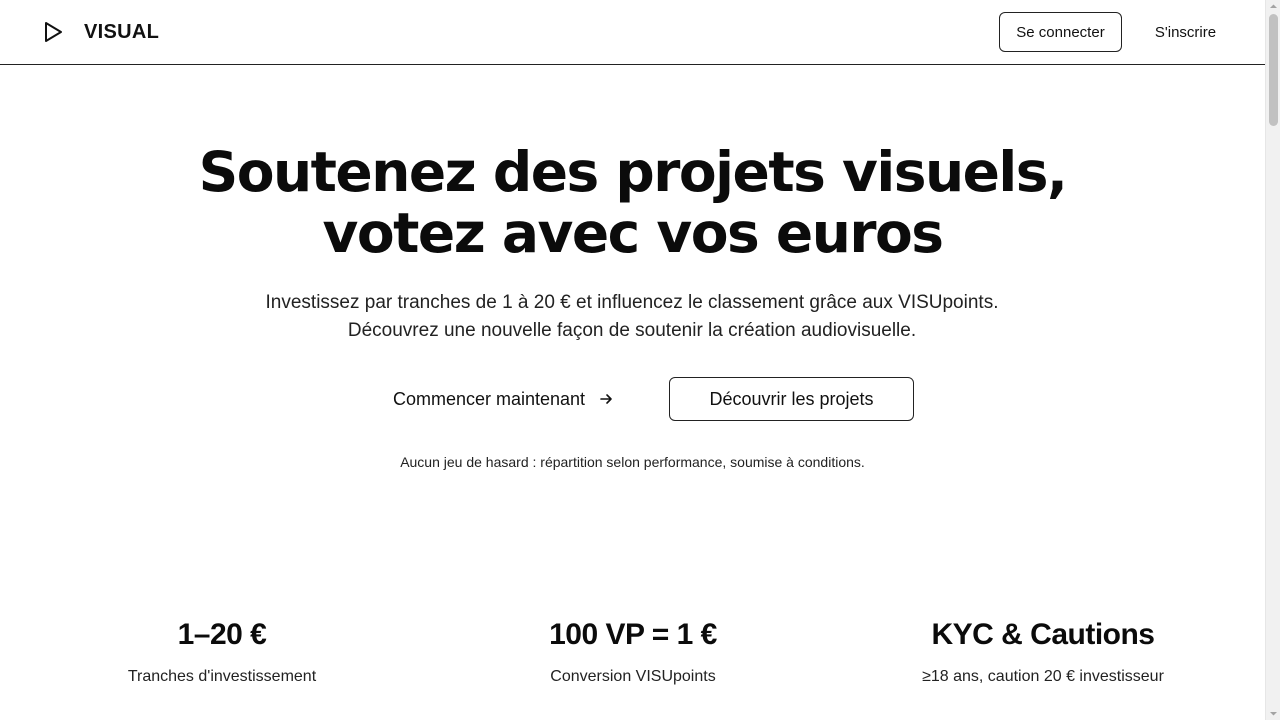 This screenshot has height=720, width=1280. I want to click on play-icon, so click(53, 32).